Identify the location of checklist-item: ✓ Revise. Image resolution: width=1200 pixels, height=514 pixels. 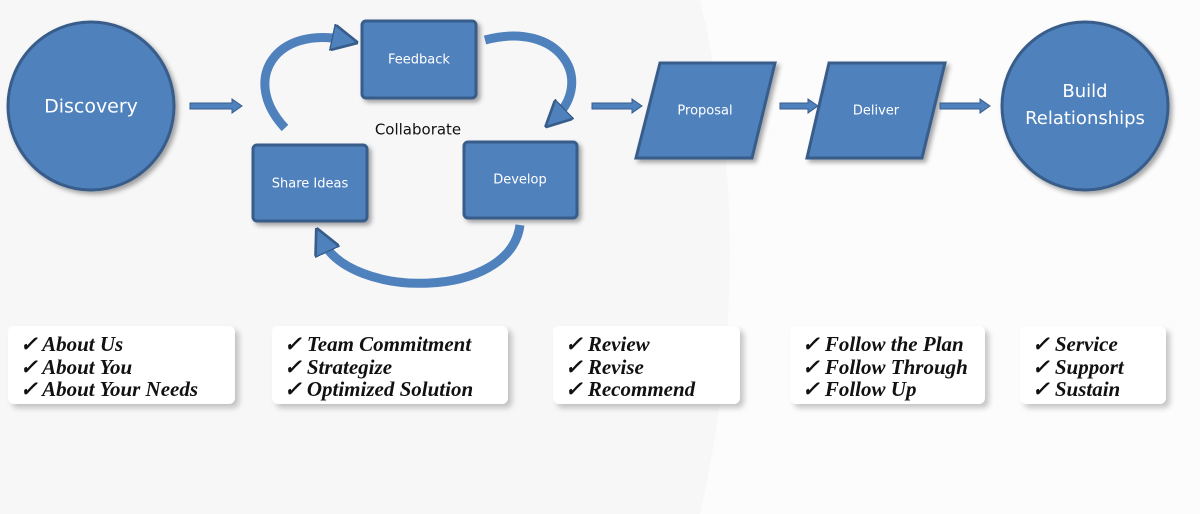
(604, 366).